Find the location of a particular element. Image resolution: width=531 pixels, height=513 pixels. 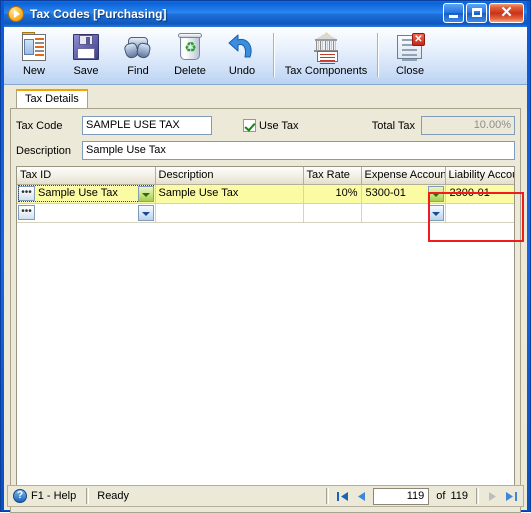

cell-tax-rate-text: 10% is located at coordinates (346, 193).